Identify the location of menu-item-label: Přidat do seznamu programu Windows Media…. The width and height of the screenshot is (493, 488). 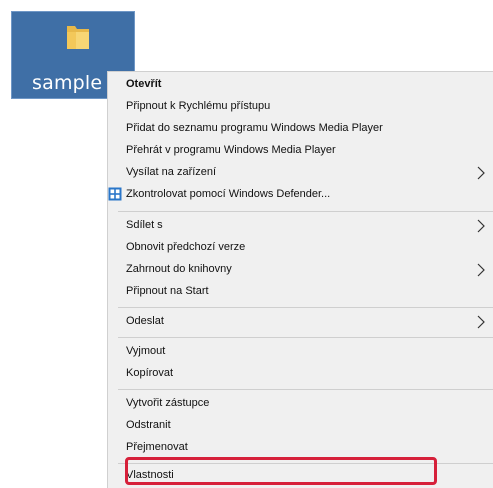
(254, 128).